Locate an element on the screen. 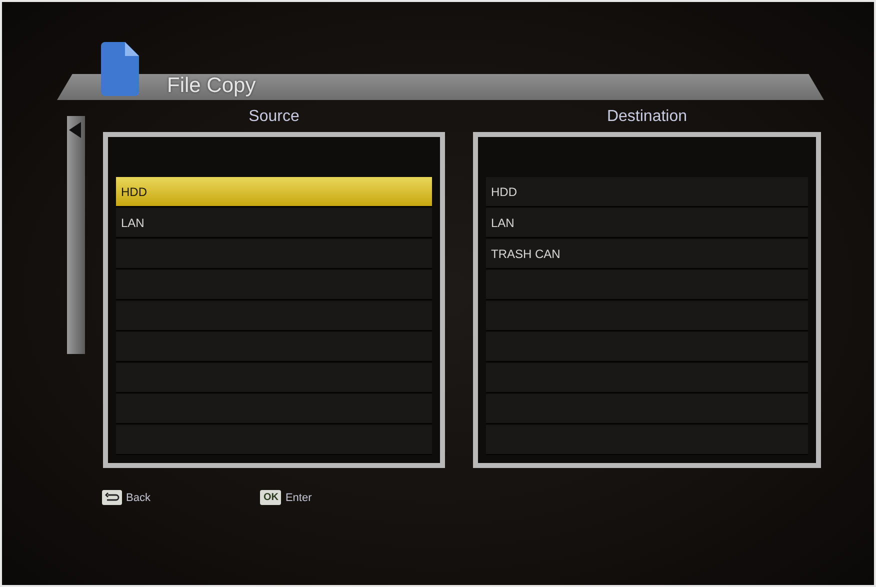 The image size is (876, 587). panel-heading: Destination is located at coordinates (647, 117).